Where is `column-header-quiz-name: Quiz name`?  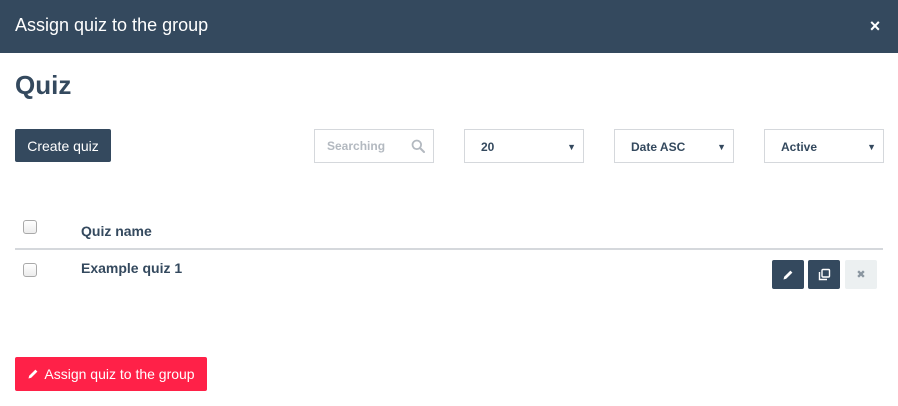 column-header-quiz-name: Quiz name is located at coordinates (116, 231).